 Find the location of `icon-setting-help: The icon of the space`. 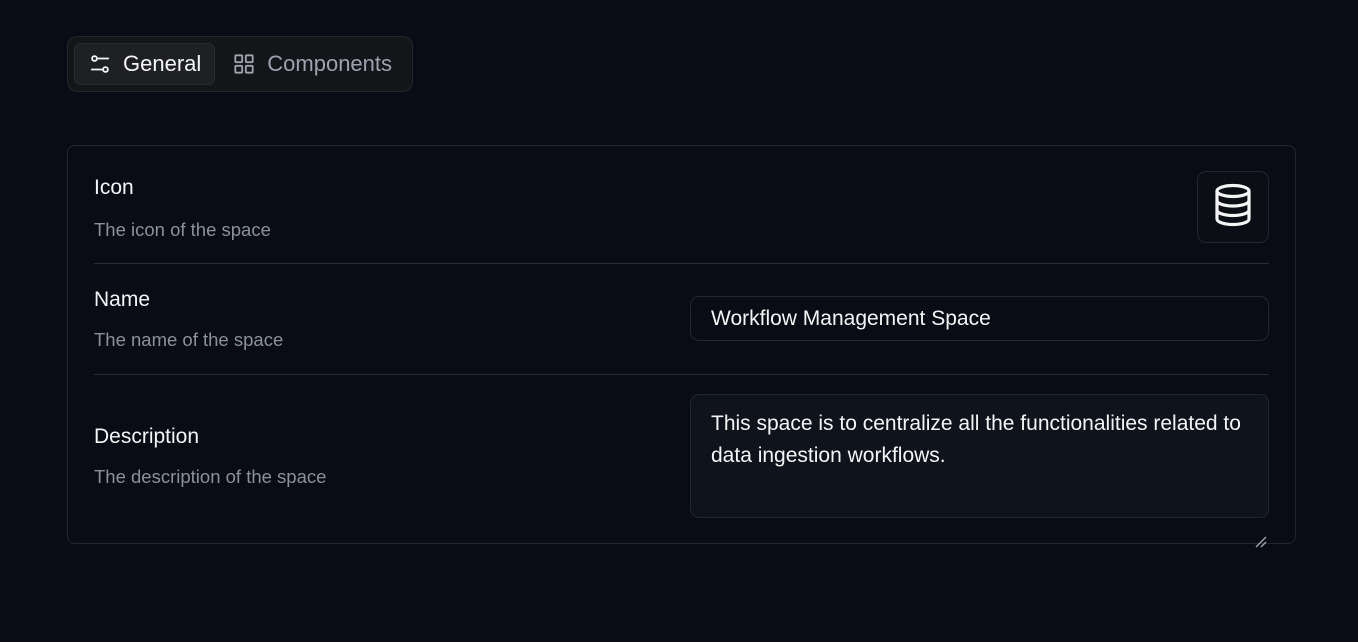

icon-setting-help: The icon of the space is located at coordinates (182, 229).